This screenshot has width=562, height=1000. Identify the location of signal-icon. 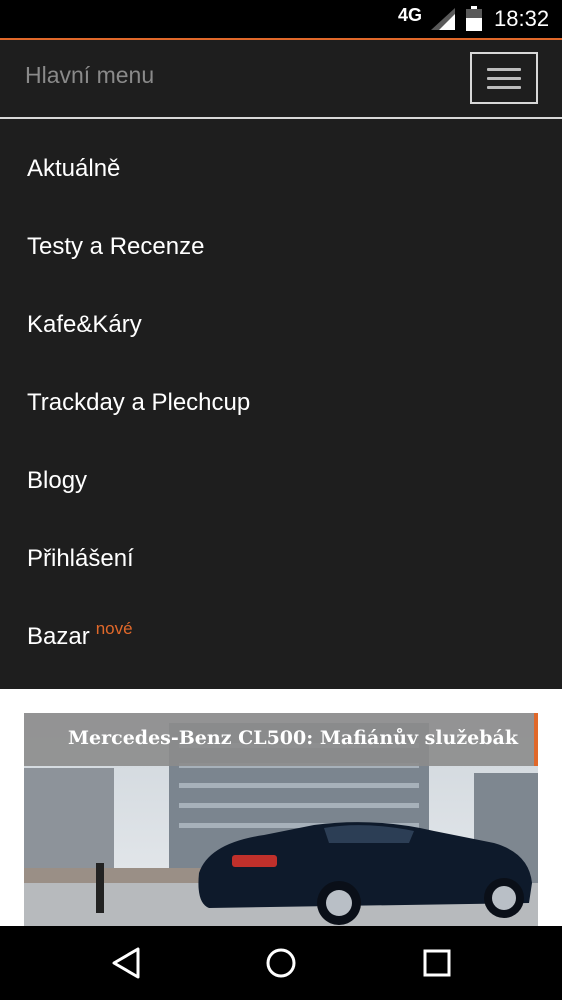
(443, 19).